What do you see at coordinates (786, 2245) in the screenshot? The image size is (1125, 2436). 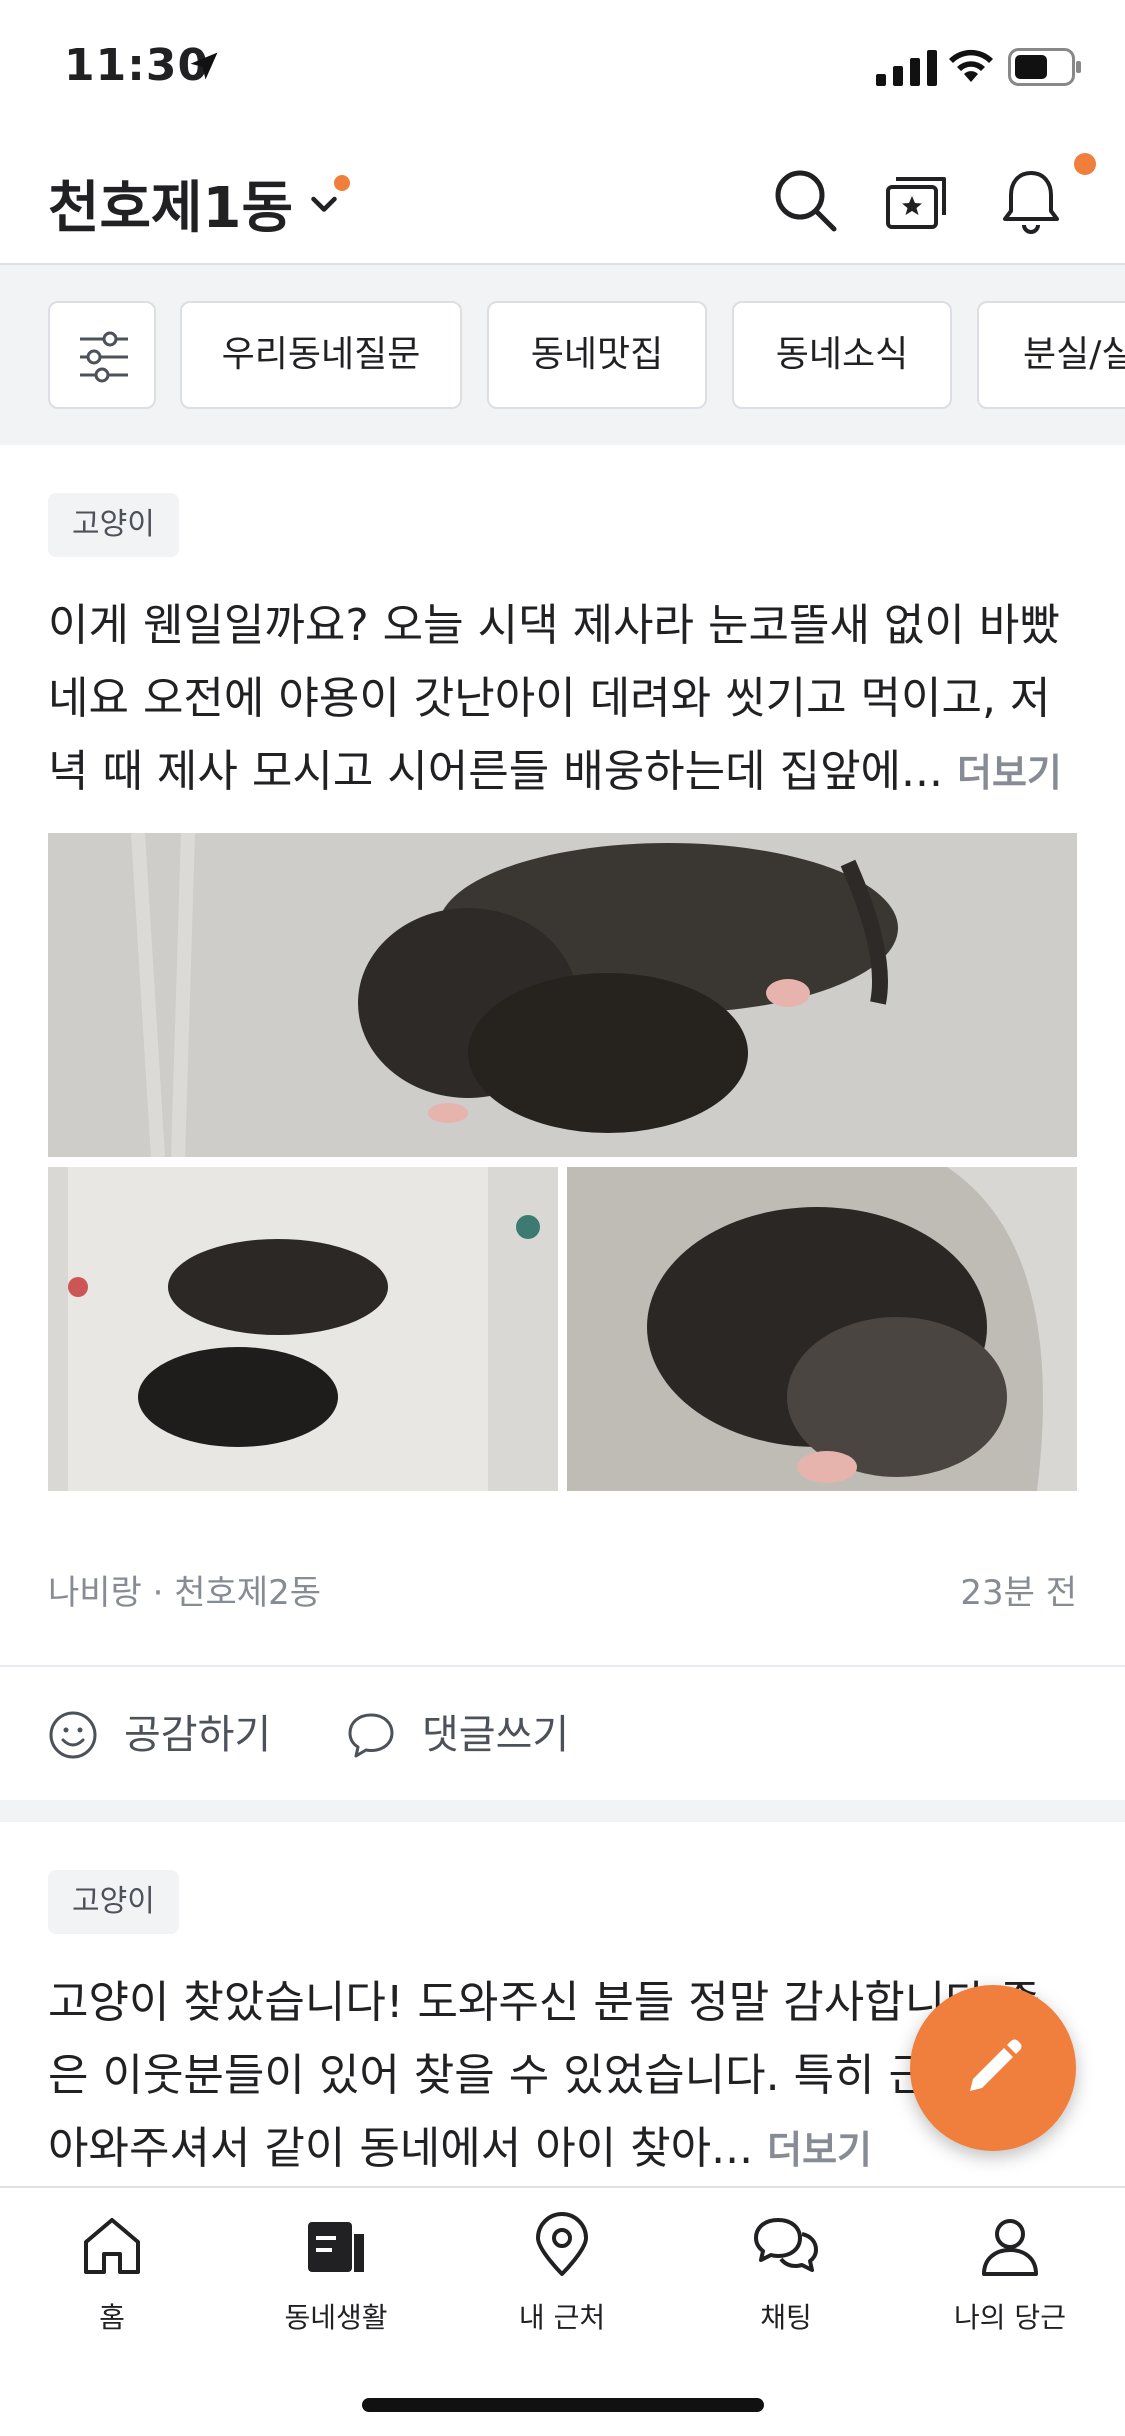 I see `chat-icon` at bounding box center [786, 2245].